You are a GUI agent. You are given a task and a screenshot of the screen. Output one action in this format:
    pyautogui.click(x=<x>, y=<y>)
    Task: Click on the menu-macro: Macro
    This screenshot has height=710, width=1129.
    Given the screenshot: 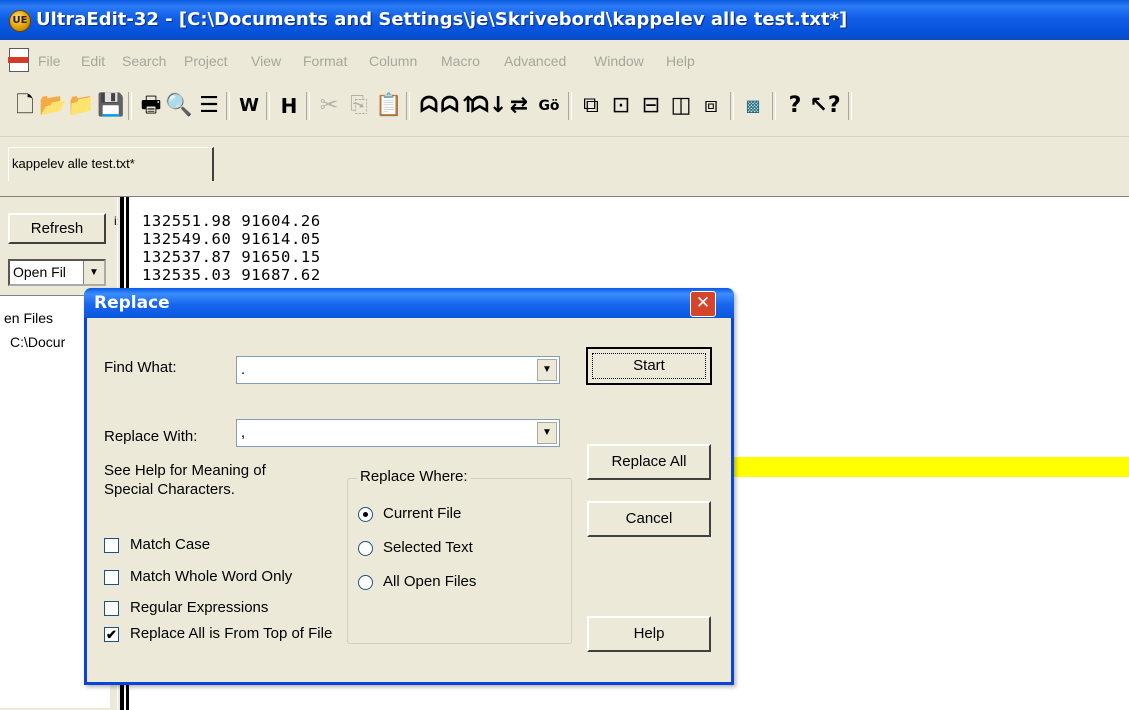 What is the action you would take?
    pyautogui.click(x=460, y=61)
    